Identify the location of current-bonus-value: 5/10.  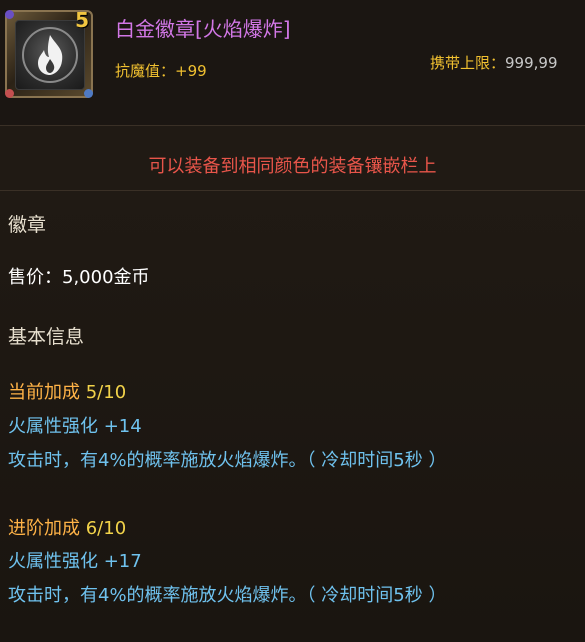
(106, 392).